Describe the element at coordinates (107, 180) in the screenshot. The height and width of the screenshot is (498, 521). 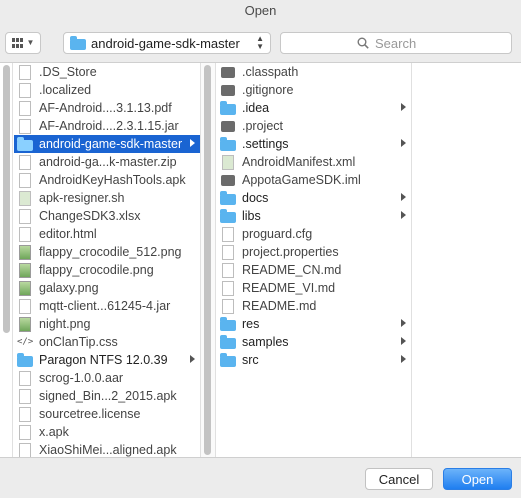
I see `file-row: AndroidKeyHashTools.apk` at that location.